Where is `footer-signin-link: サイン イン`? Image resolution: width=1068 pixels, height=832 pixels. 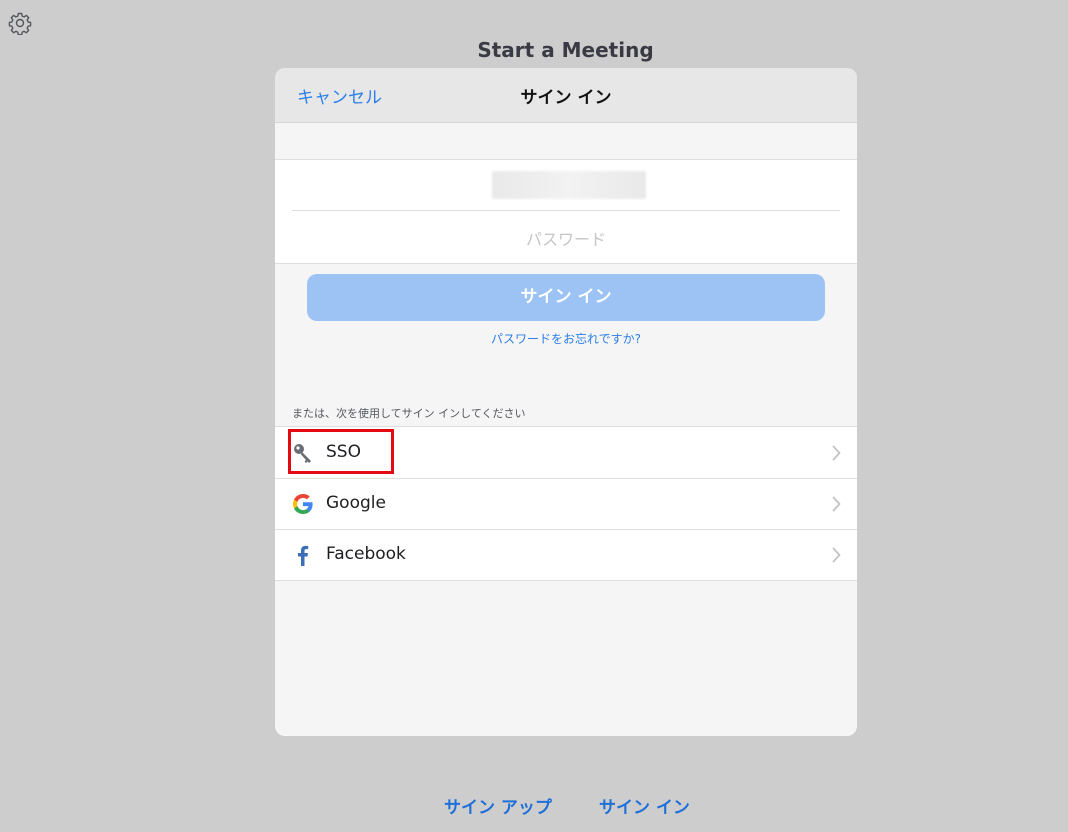 footer-signin-link: サイン イン is located at coordinates (644, 805).